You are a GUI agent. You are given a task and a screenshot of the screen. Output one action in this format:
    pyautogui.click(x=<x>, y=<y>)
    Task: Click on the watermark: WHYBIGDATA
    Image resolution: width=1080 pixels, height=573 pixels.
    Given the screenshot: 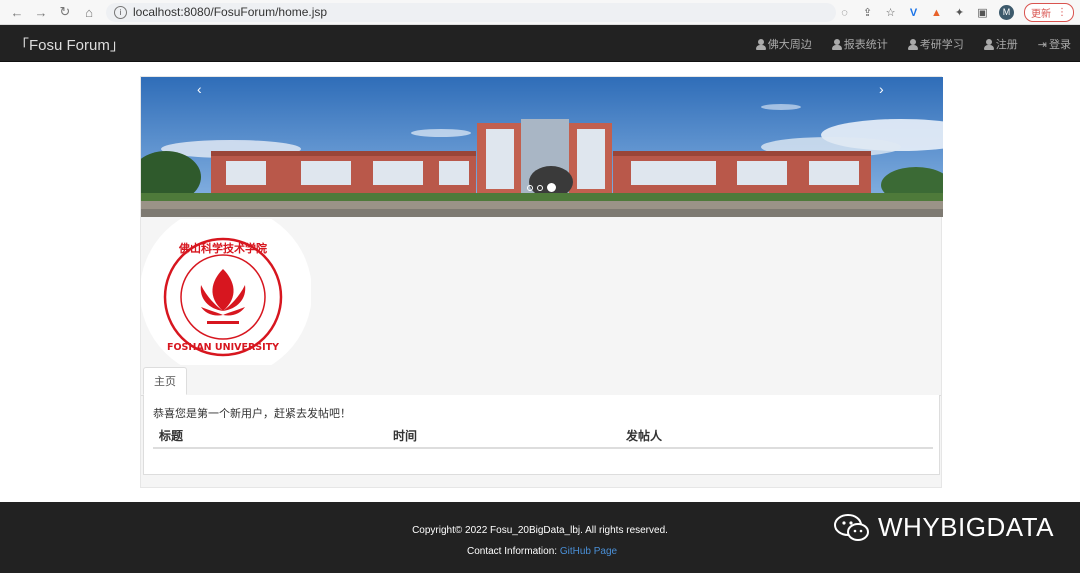 What is the action you would take?
    pyautogui.click(x=944, y=527)
    